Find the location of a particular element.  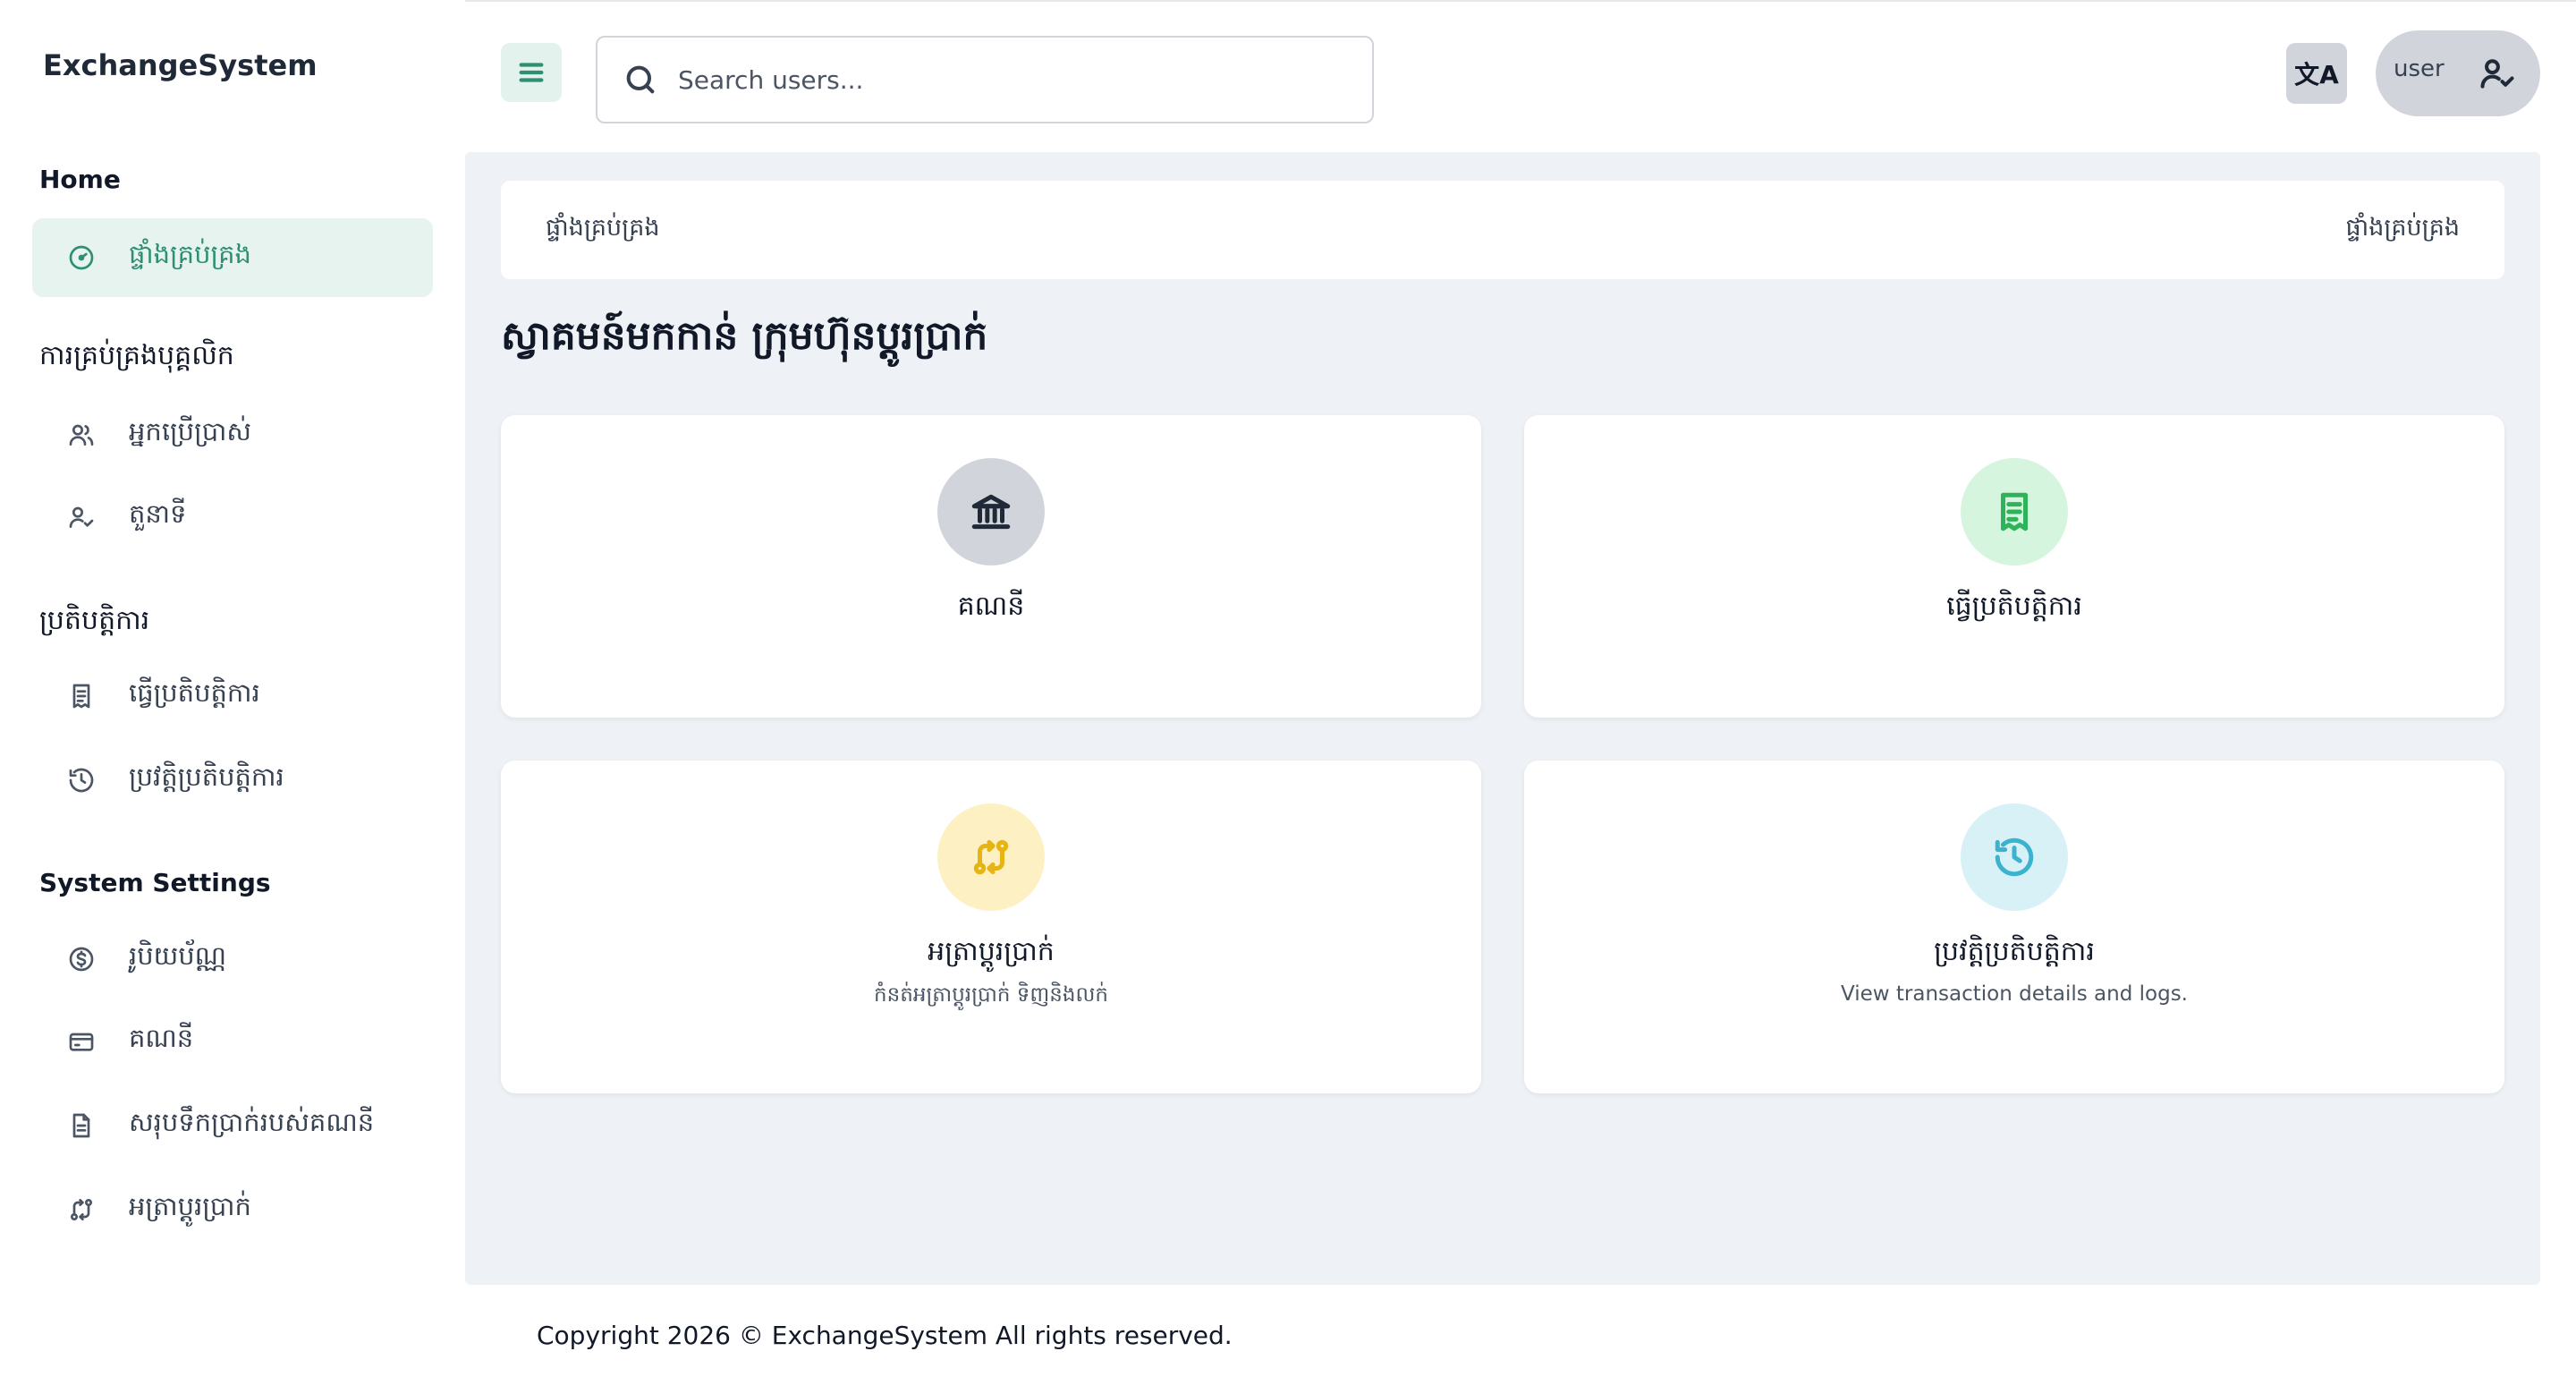

sidebar-item-label: គណនី is located at coordinates (161, 1038).